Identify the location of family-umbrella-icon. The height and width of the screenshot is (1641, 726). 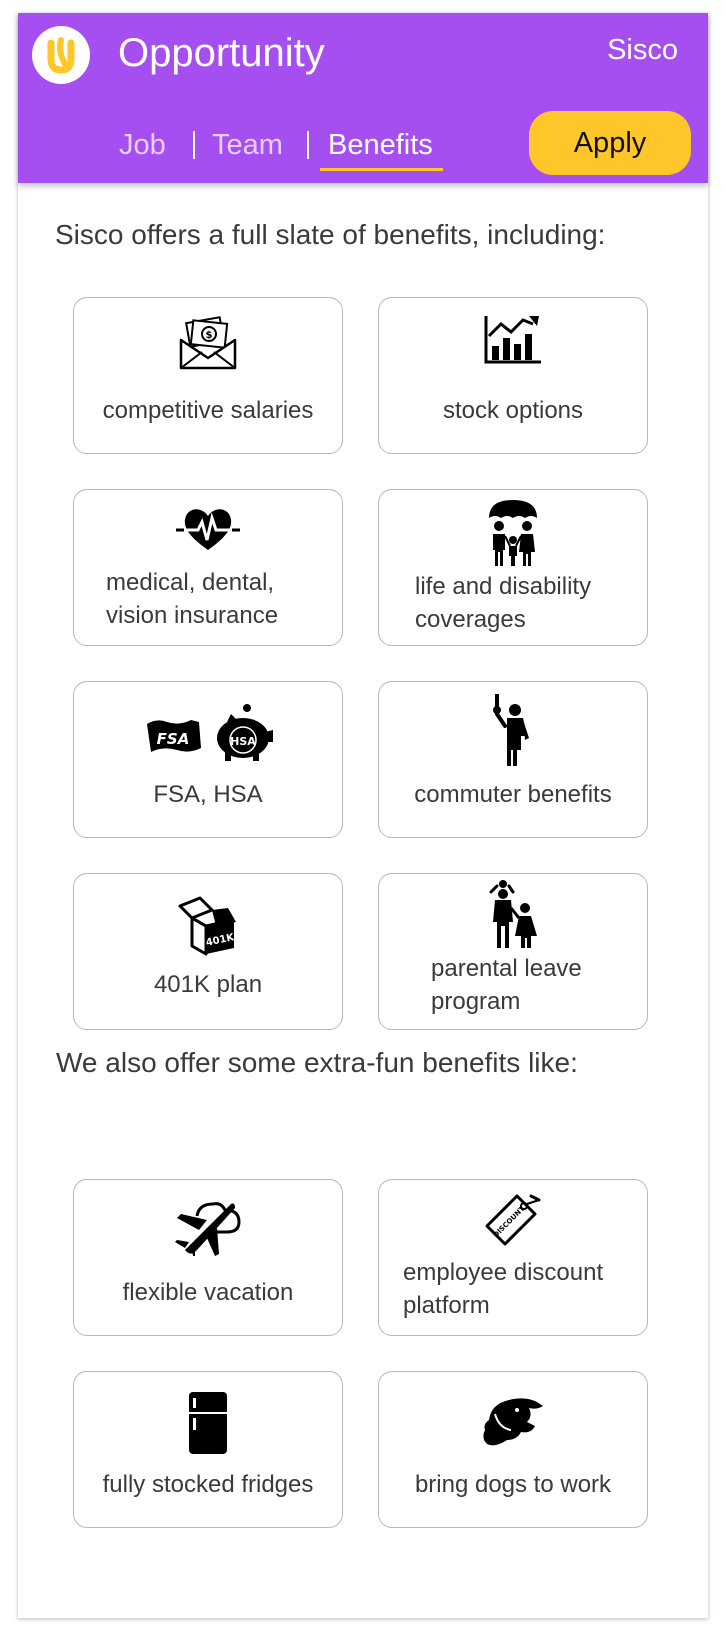
(513, 531).